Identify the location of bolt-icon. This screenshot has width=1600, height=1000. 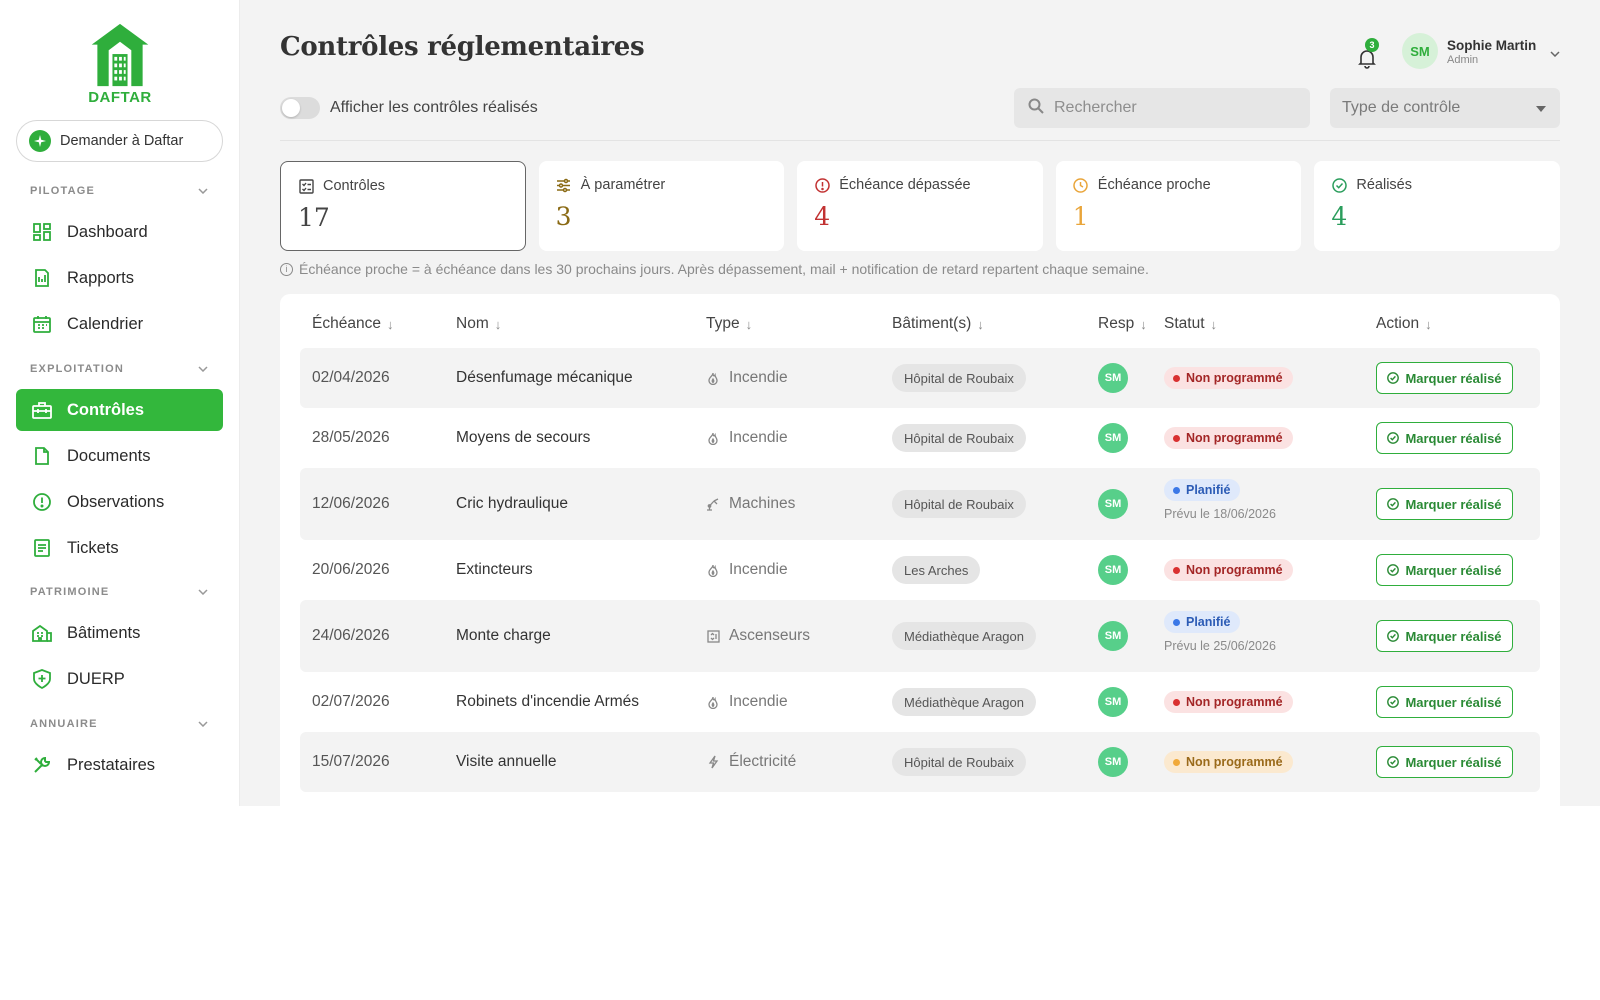
(713, 762).